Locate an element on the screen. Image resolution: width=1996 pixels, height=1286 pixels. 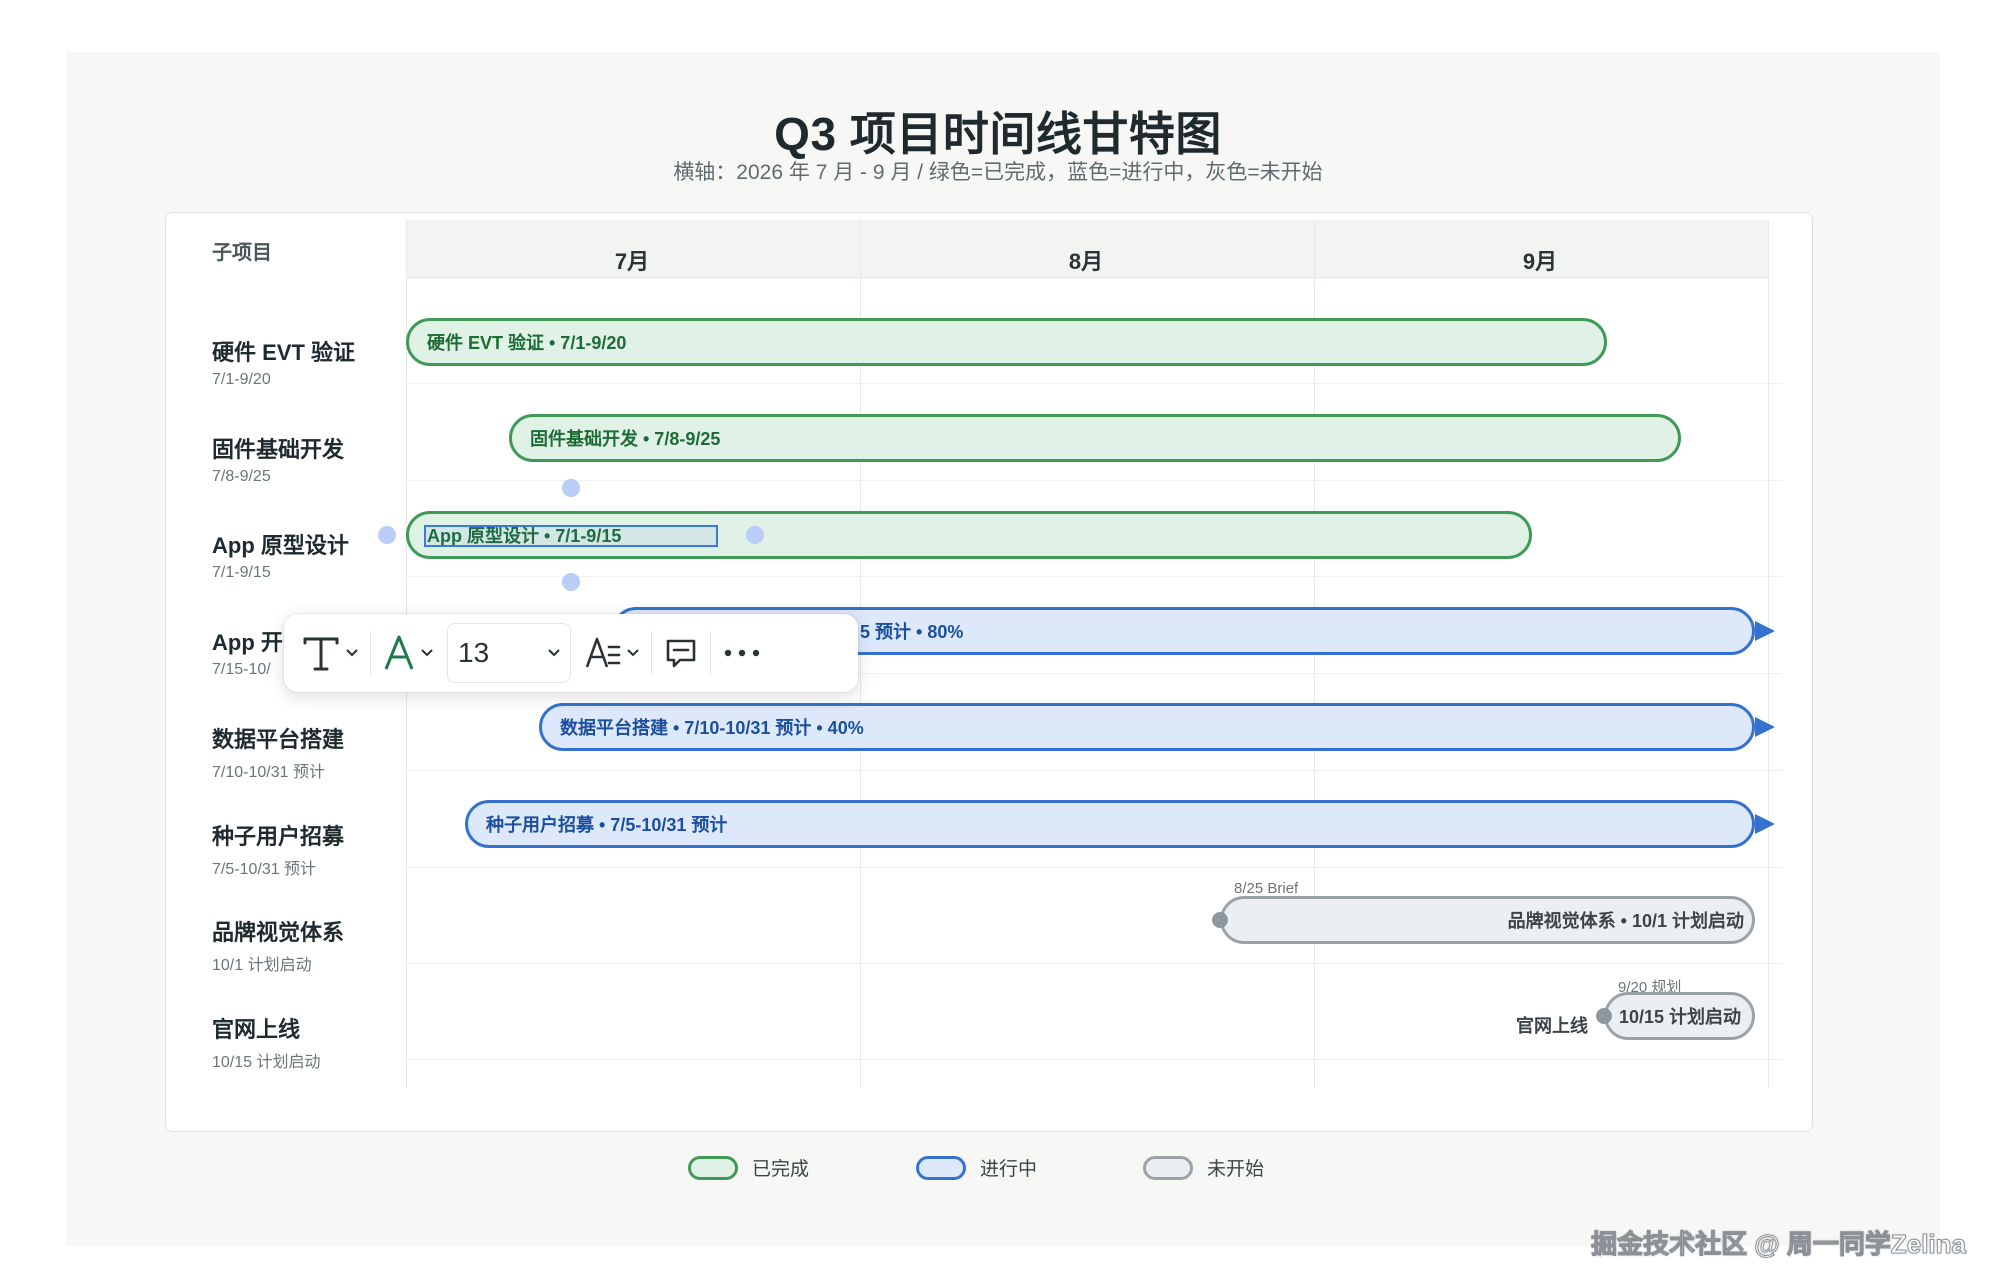
column-header-subproject: 子项目 is located at coordinates (242, 253).